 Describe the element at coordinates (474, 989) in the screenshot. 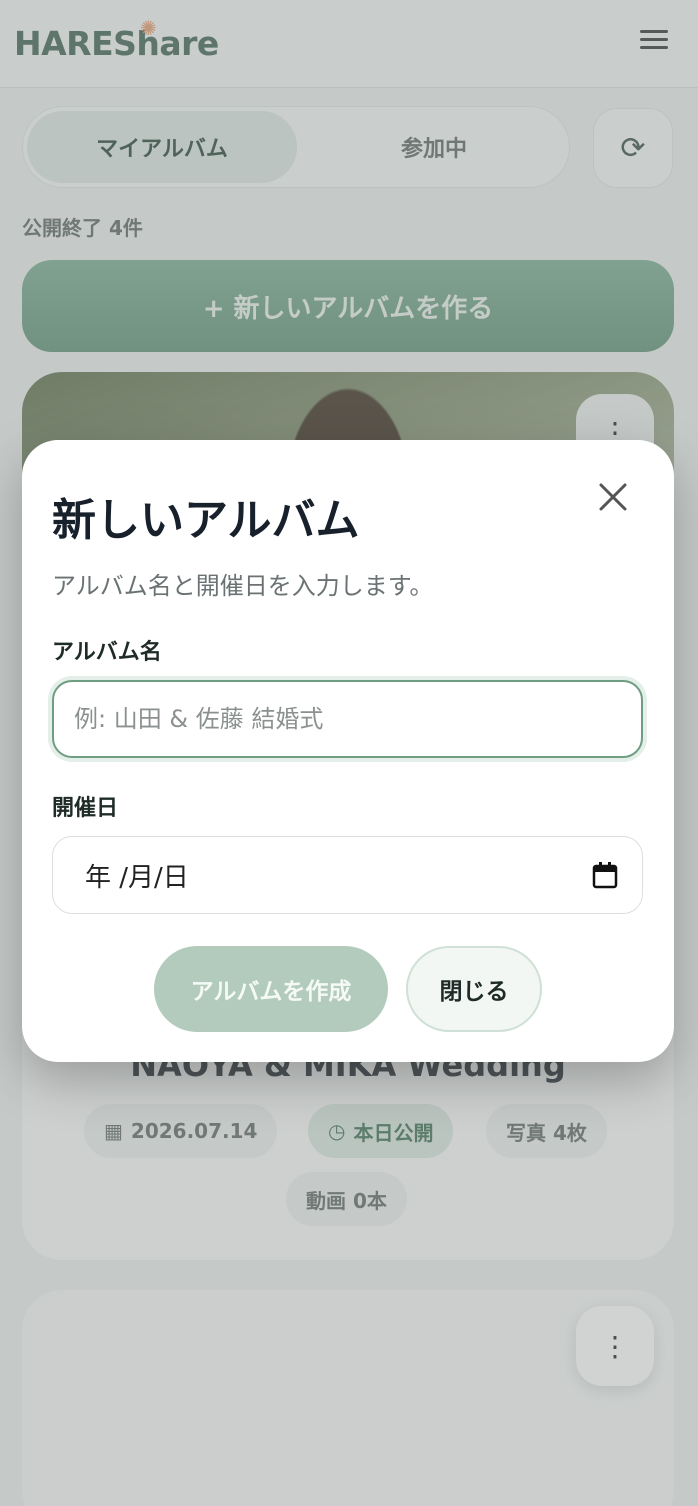

I see `close-button: 閉じる` at that location.